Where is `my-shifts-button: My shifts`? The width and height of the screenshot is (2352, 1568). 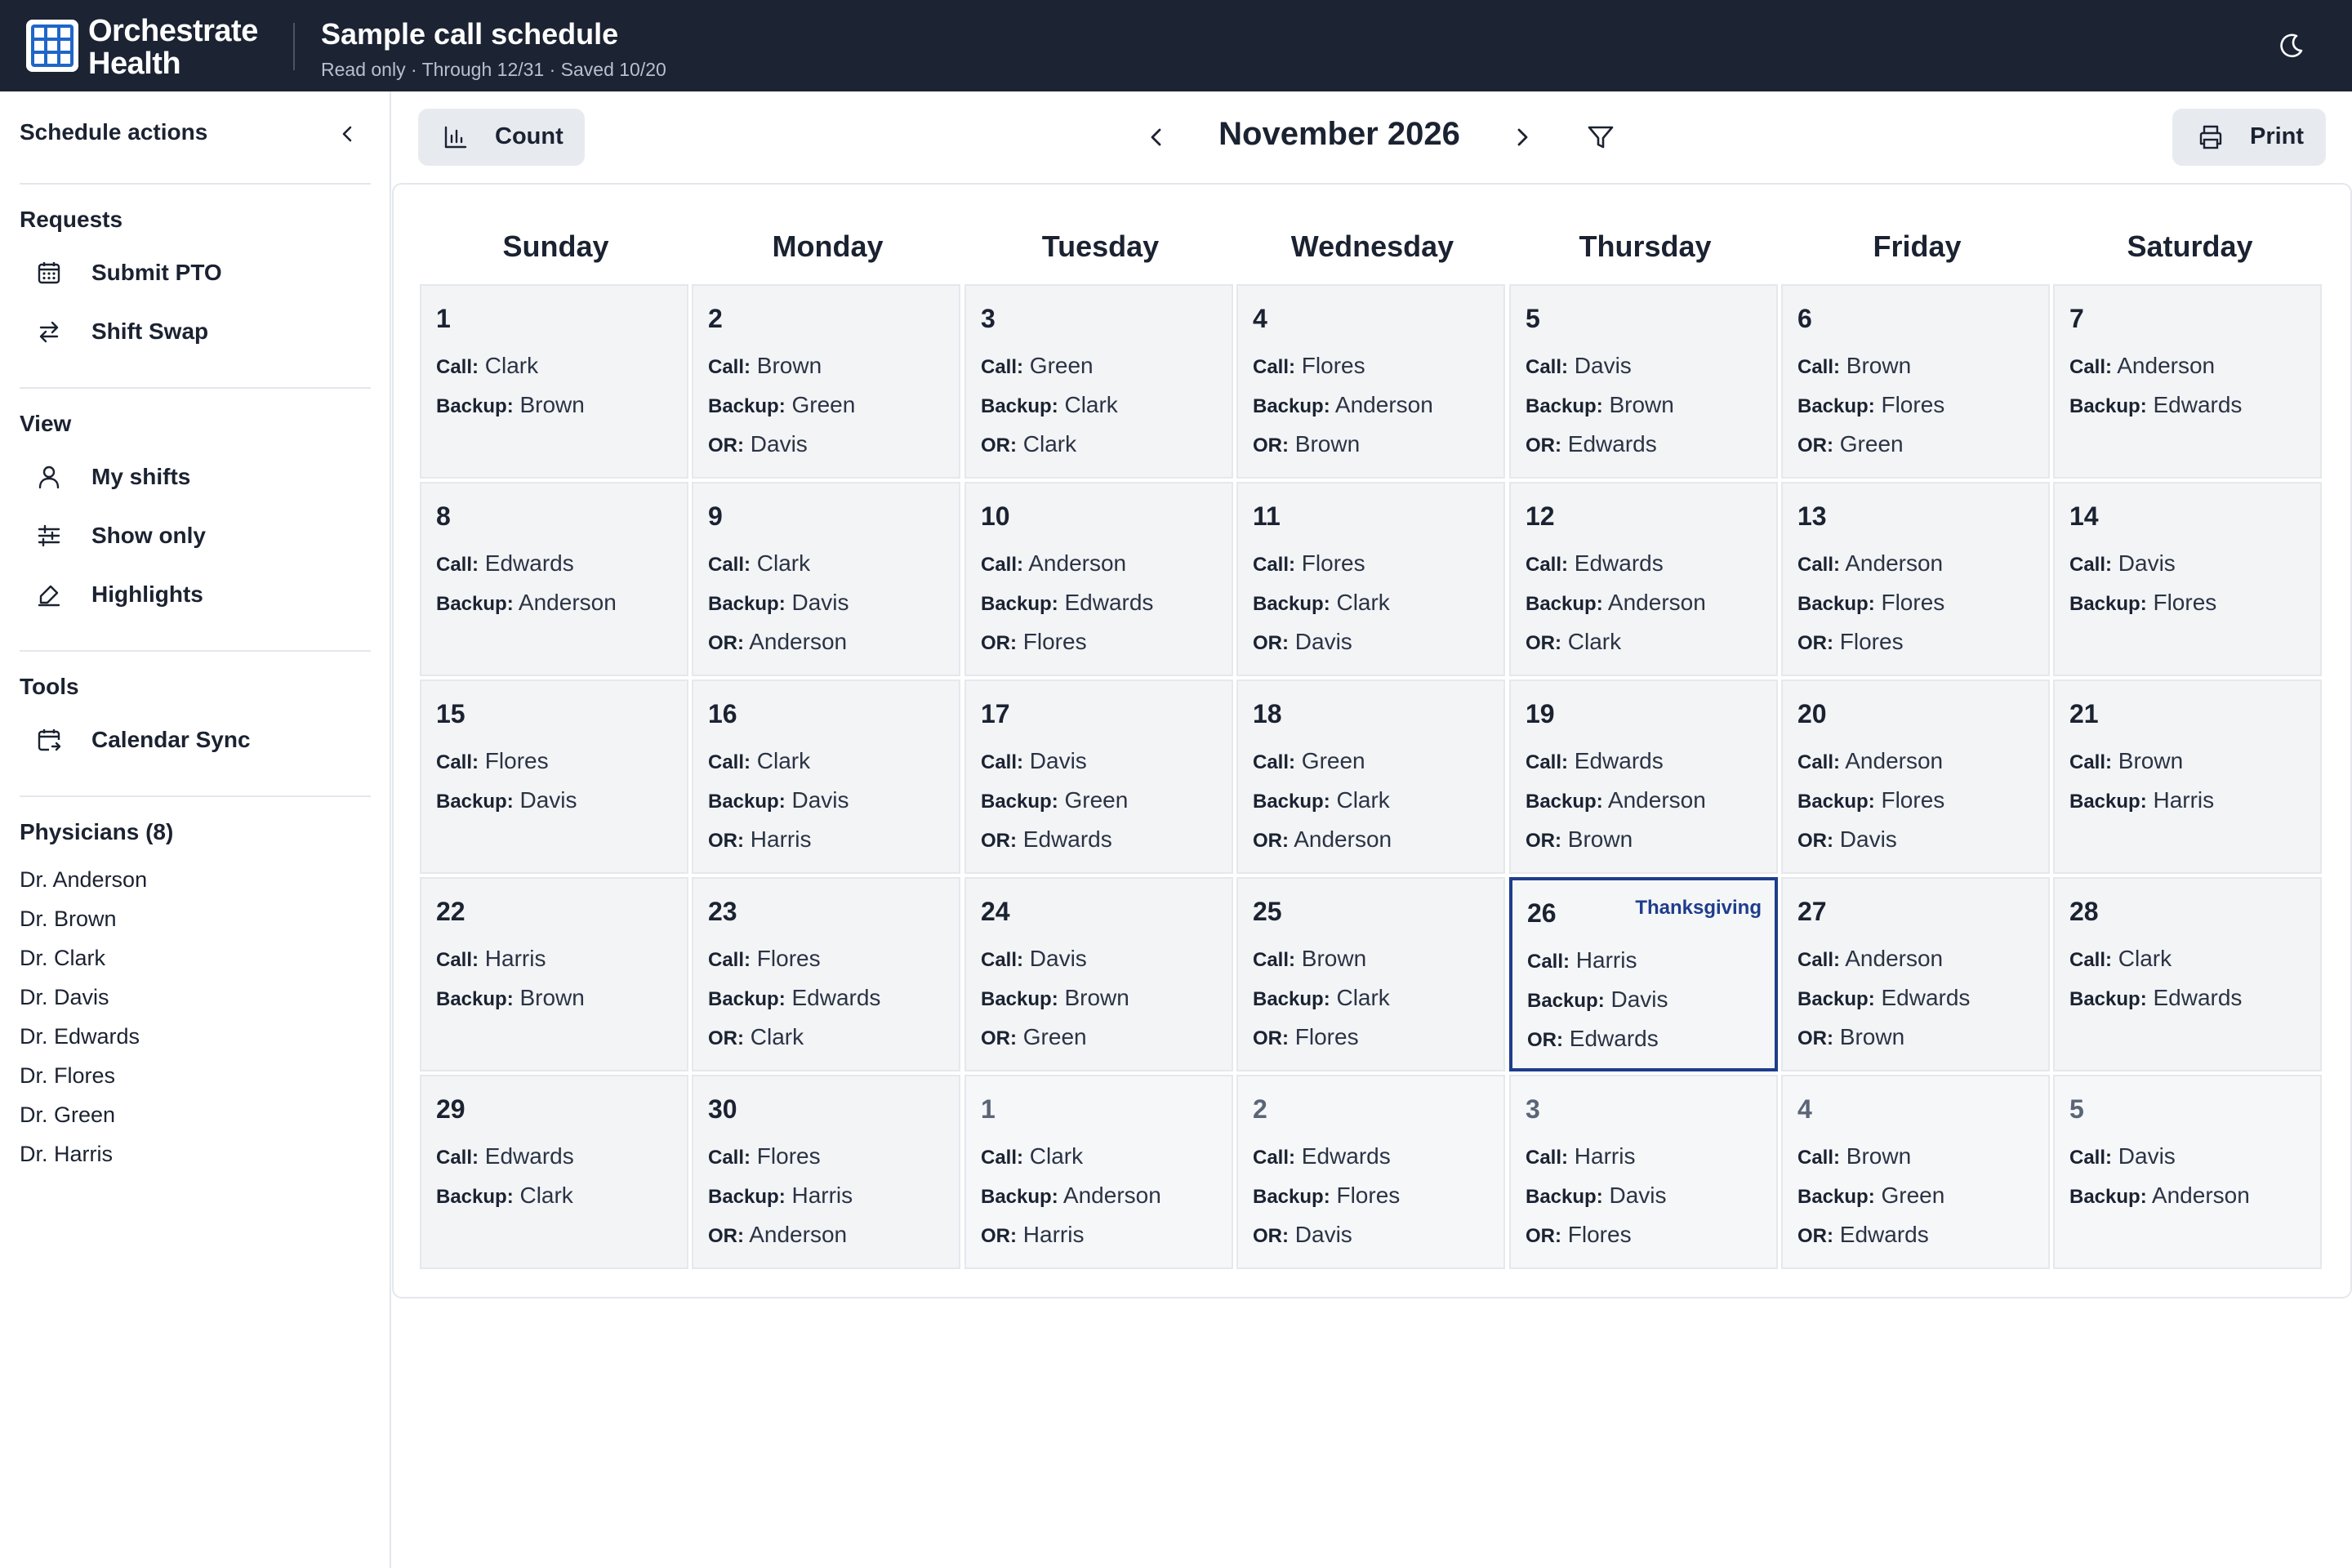
my-shifts-button: My shifts is located at coordinates (195, 476).